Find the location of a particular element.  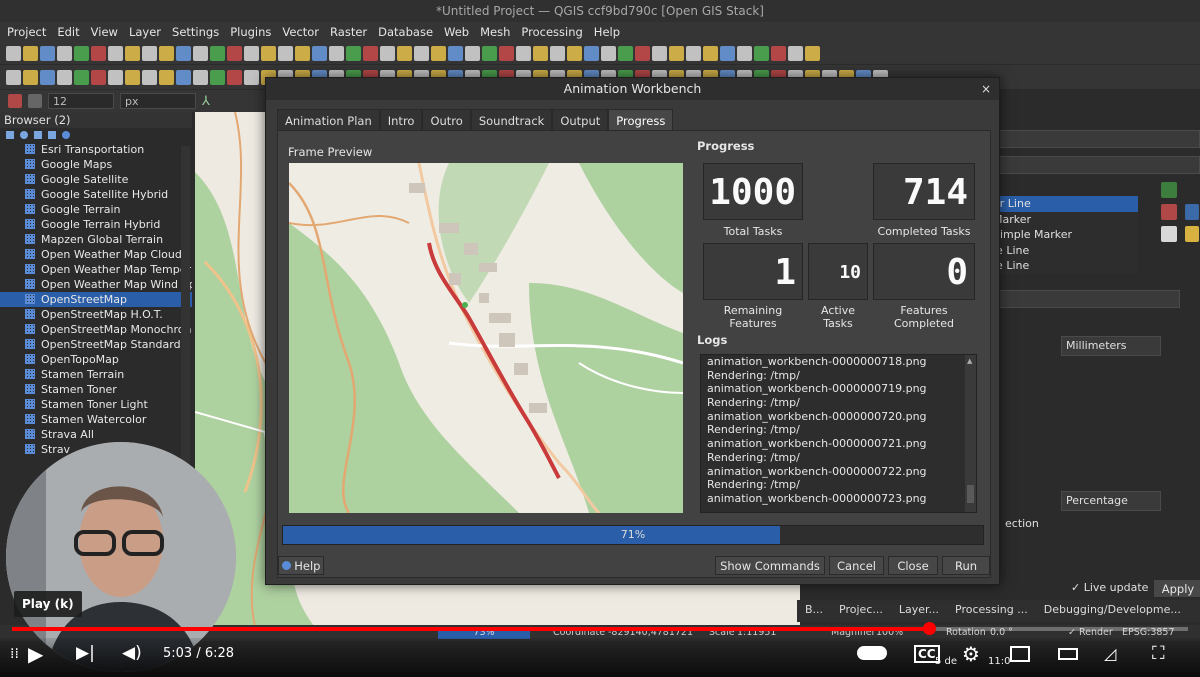

scroll-thumb is located at coordinates (970, 494).